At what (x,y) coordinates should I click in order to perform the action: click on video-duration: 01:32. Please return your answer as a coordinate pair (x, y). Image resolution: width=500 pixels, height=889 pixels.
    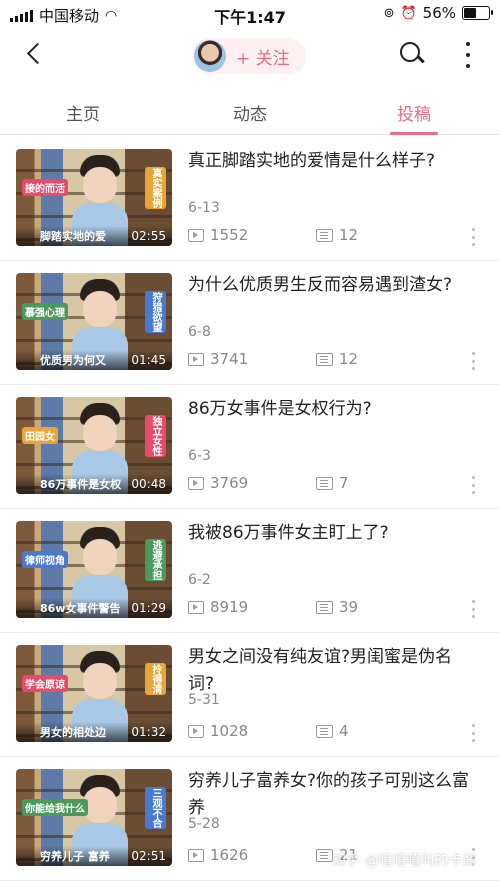
    Looking at the image, I should click on (148, 732).